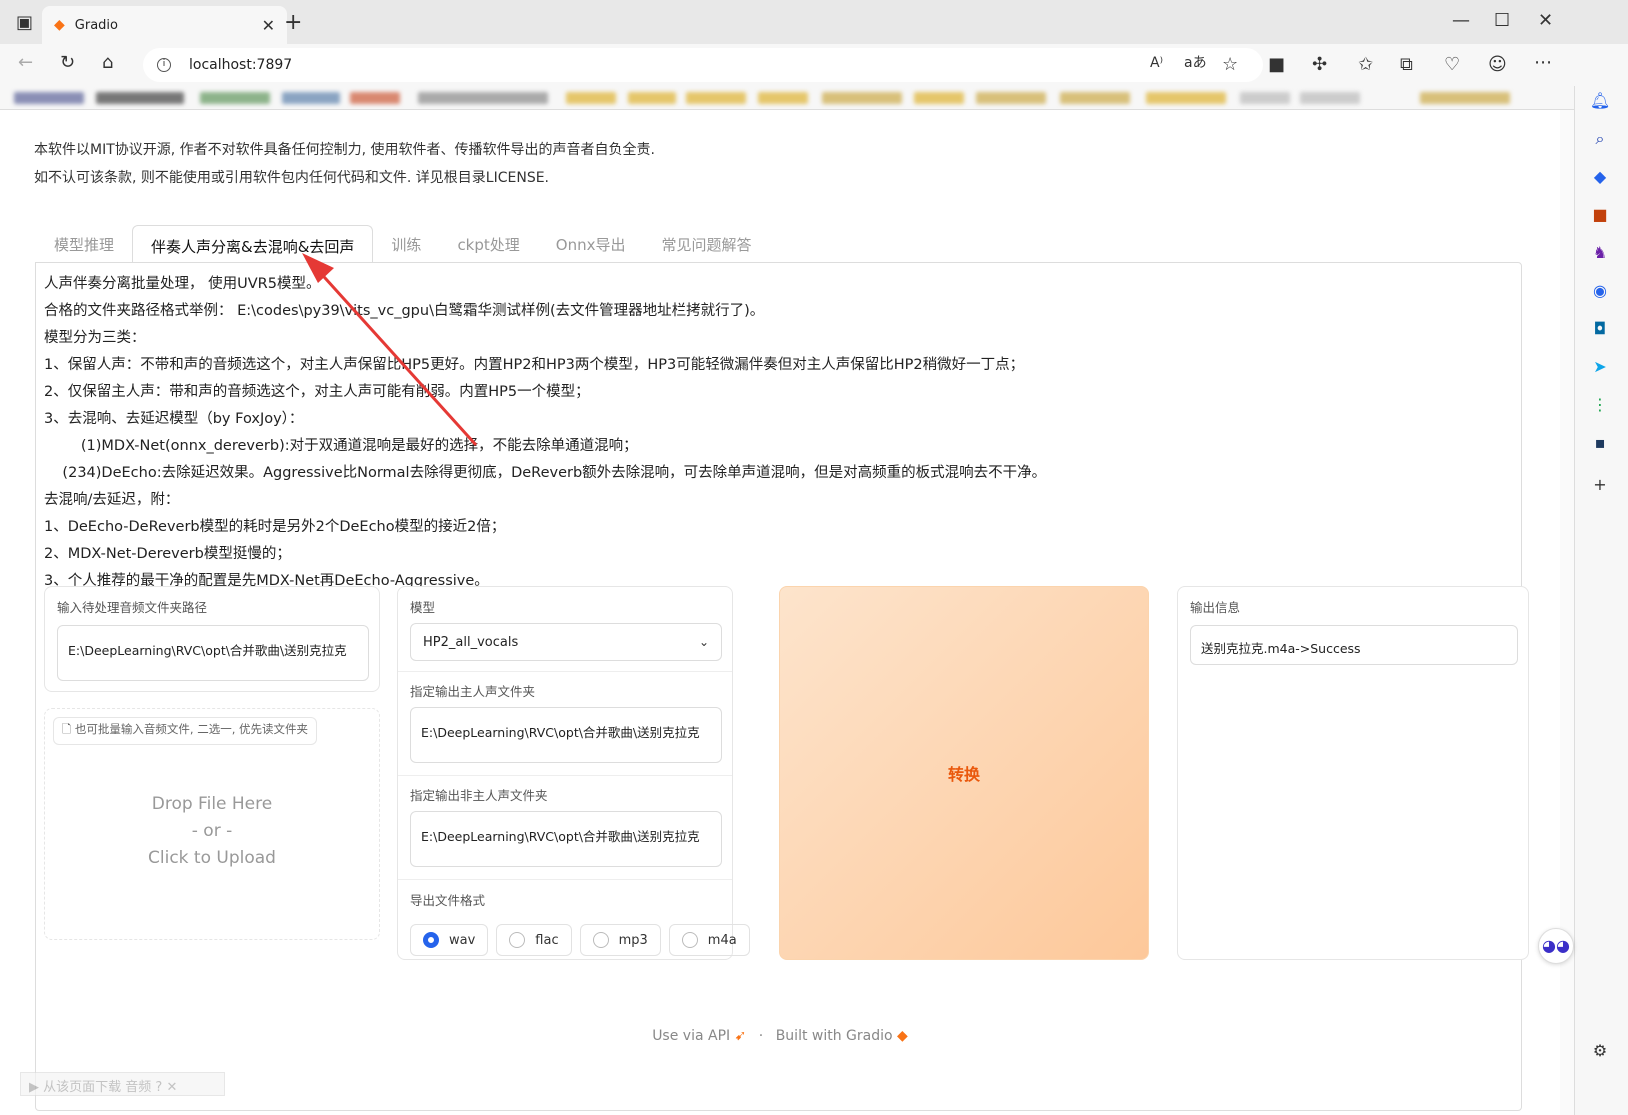  I want to click on md-line: 3、去混响、去延迟模型（by FoxJoy）：, so click(174, 419).